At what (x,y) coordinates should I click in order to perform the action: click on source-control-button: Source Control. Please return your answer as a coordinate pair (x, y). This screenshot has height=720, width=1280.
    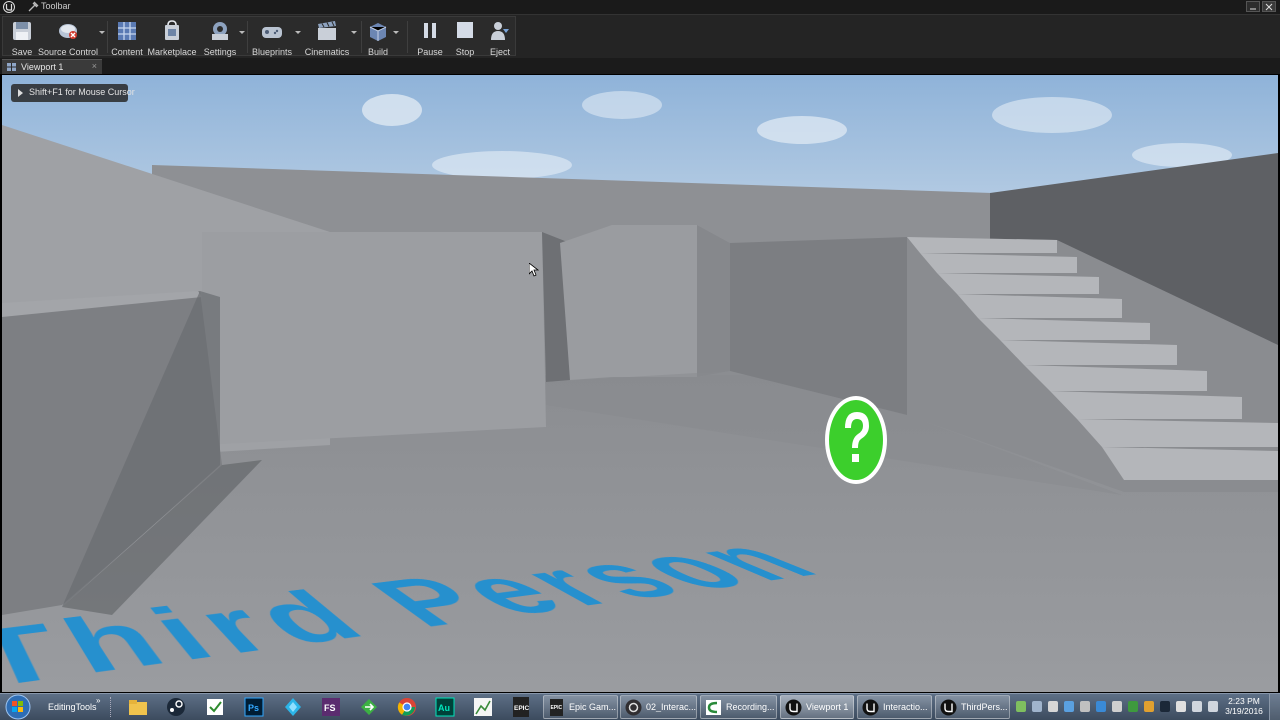
    Looking at the image, I should click on (71, 37).